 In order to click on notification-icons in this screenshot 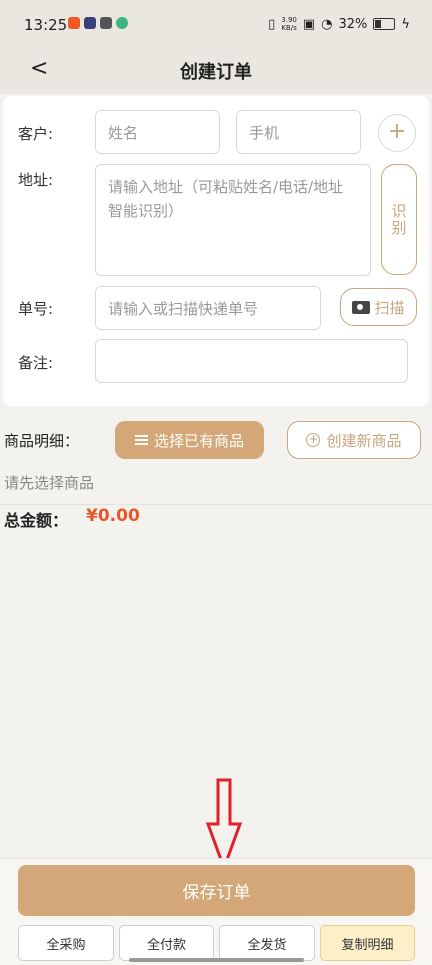, I will do `click(98, 23)`.